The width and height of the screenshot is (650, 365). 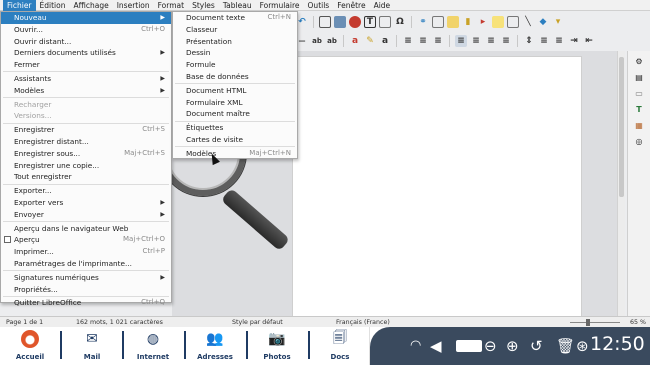 What do you see at coordinates (235, 154) in the screenshot?
I see `submenu-item-modeles: Modèles Maj+Ctrl+N` at bounding box center [235, 154].